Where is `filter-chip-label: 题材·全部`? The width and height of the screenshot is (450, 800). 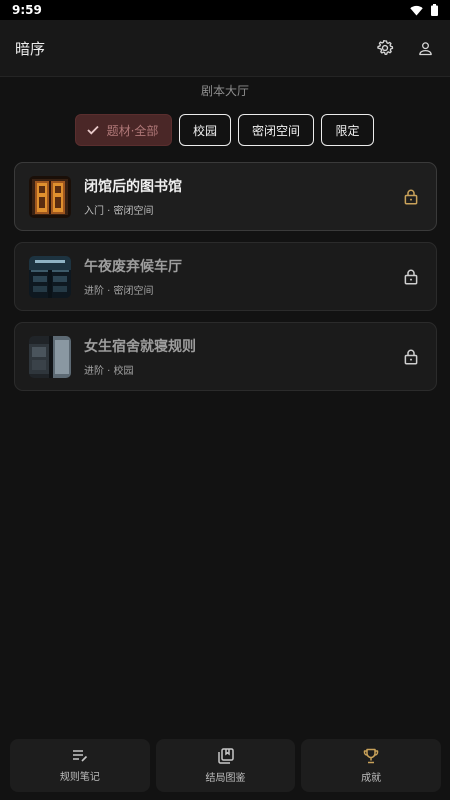
filter-chip-label: 题材·全部 is located at coordinates (132, 130).